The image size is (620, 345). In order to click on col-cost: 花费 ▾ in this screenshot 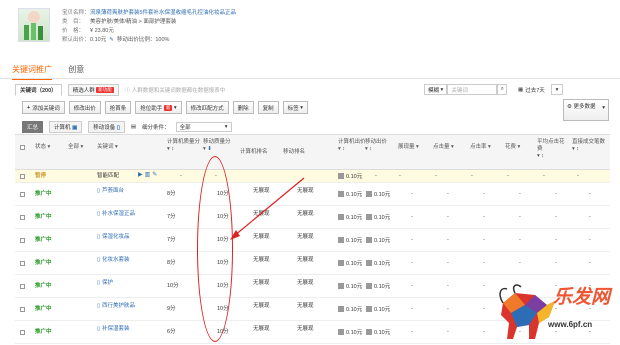, I will do `click(512, 147)`.